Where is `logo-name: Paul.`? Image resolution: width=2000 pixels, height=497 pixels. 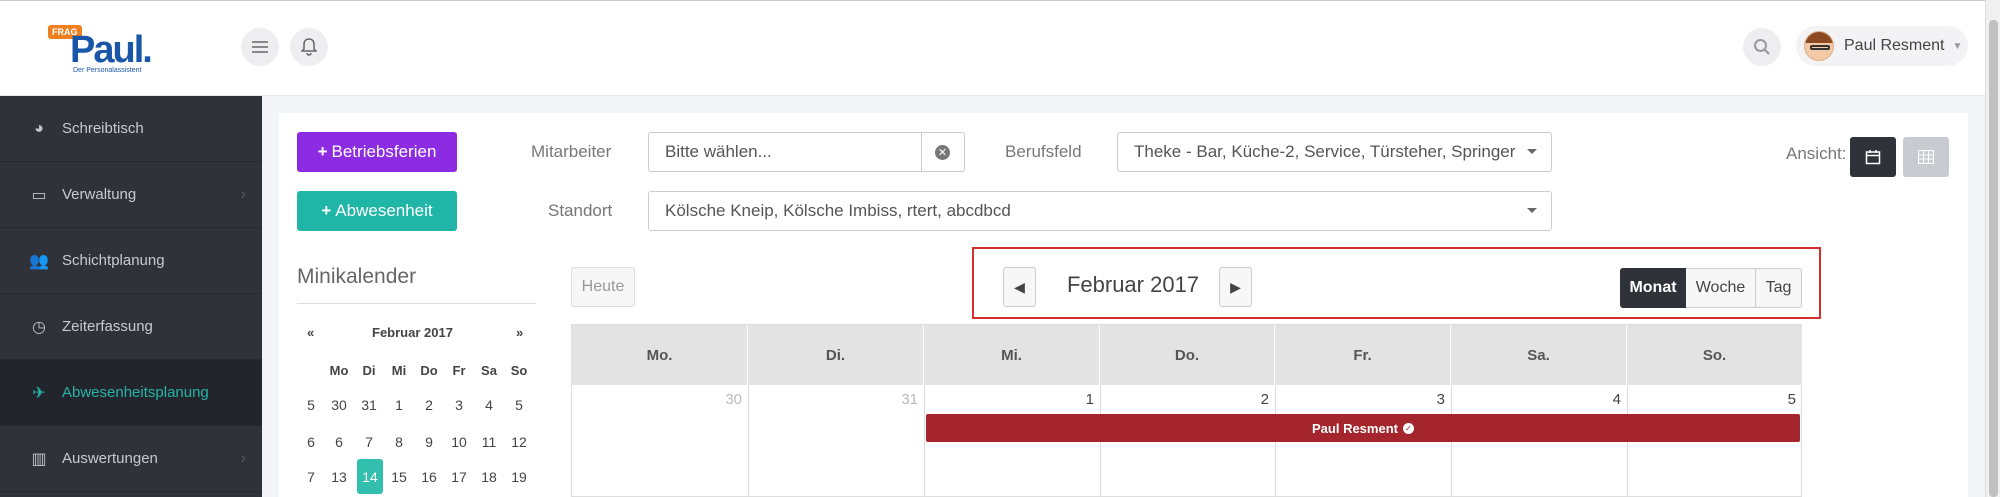 logo-name: Paul. is located at coordinates (111, 50).